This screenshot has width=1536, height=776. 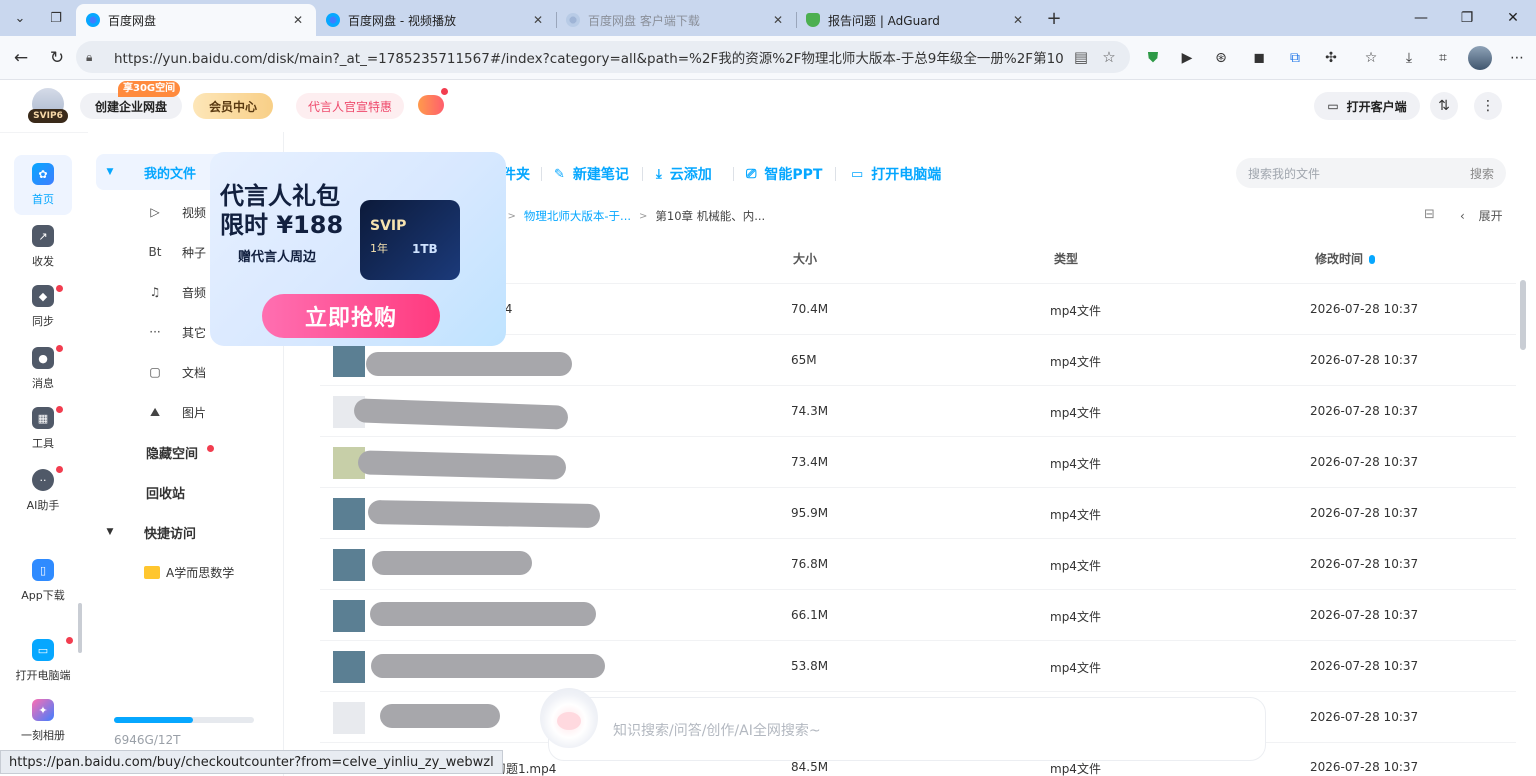 What do you see at coordinates (1066, 258) in the screenshot?
I see `column-header-type: 类型` at bounding box center [1066, 258].